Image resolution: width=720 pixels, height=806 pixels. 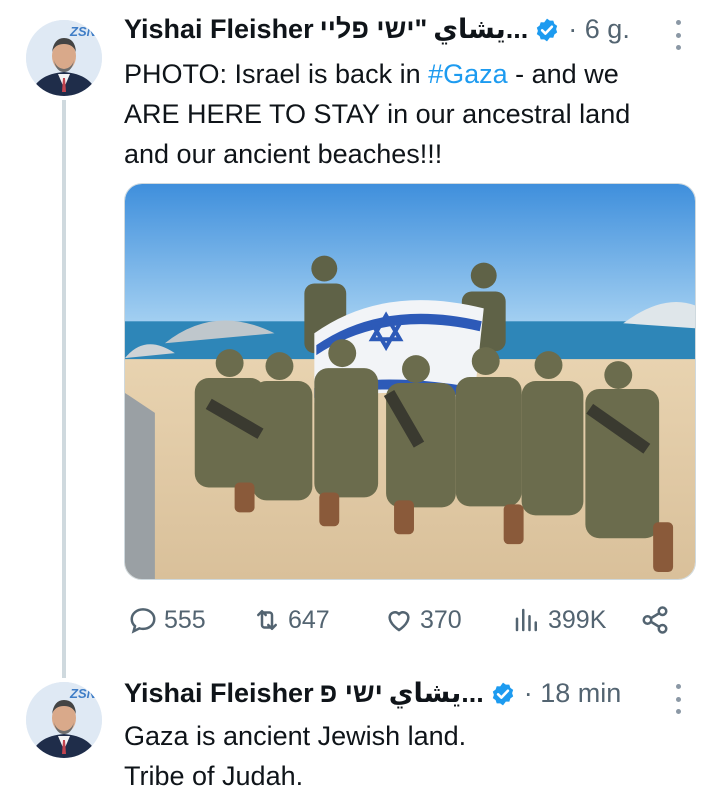 What do you see at coordinates (64, 389) in the screenshot?
I see `thread-connector-line` at bounding box center [64, 389].